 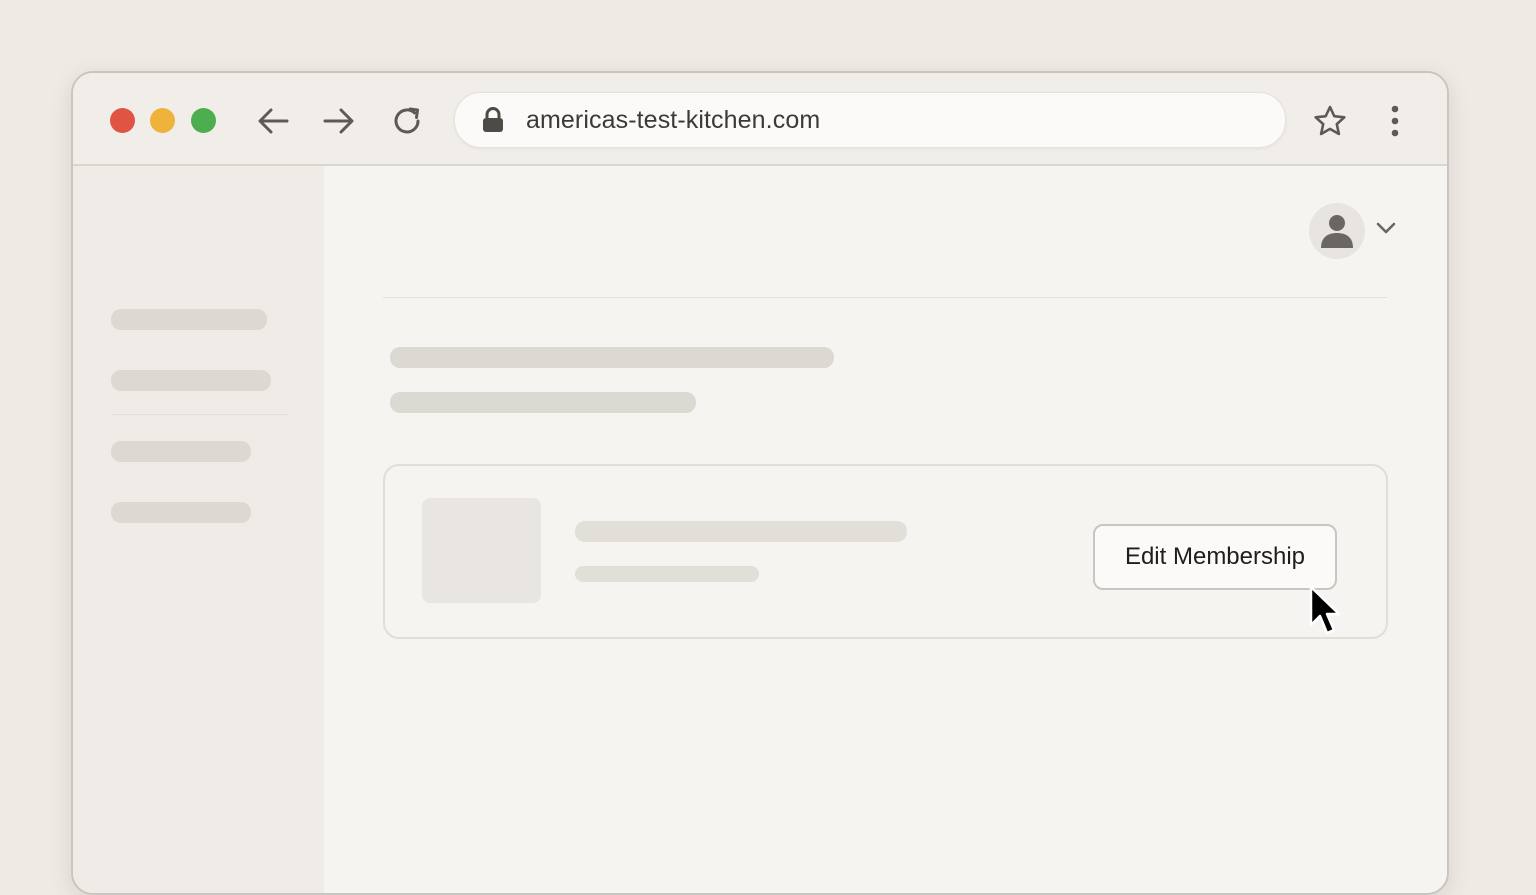 I want to click on back-arrow-icon, so click(x=273, y=121).